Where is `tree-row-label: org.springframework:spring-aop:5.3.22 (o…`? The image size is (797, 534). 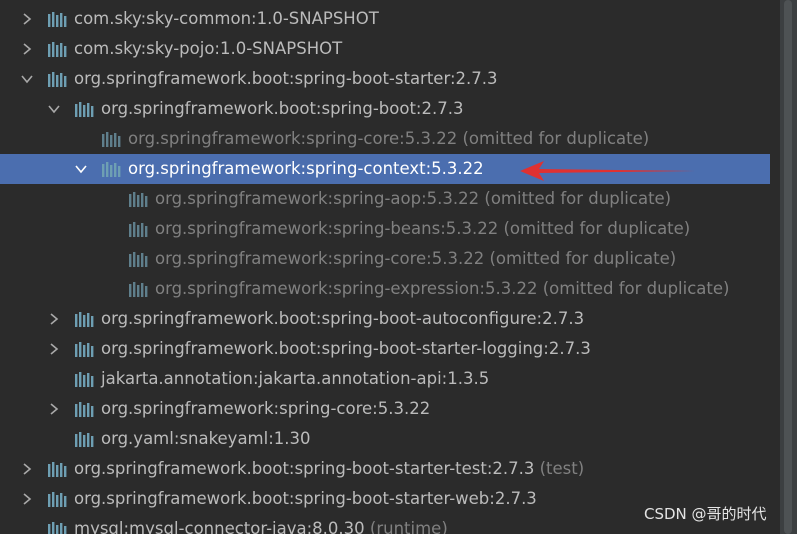 tree-row-label: org.springframework:spring-aop:5.3.22 (o… is located at coordinates (413, 199).